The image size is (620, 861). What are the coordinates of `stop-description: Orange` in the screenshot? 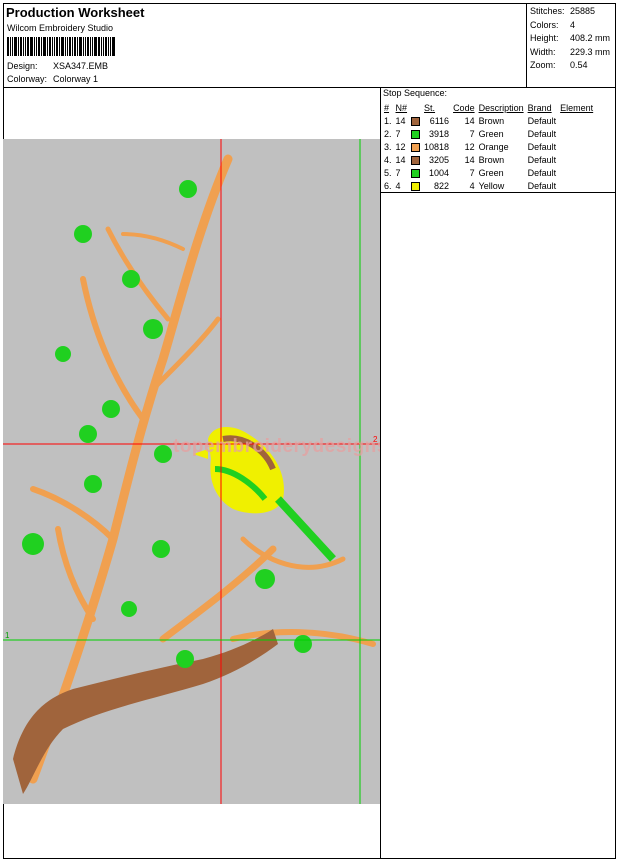 It's located at (493, 146).